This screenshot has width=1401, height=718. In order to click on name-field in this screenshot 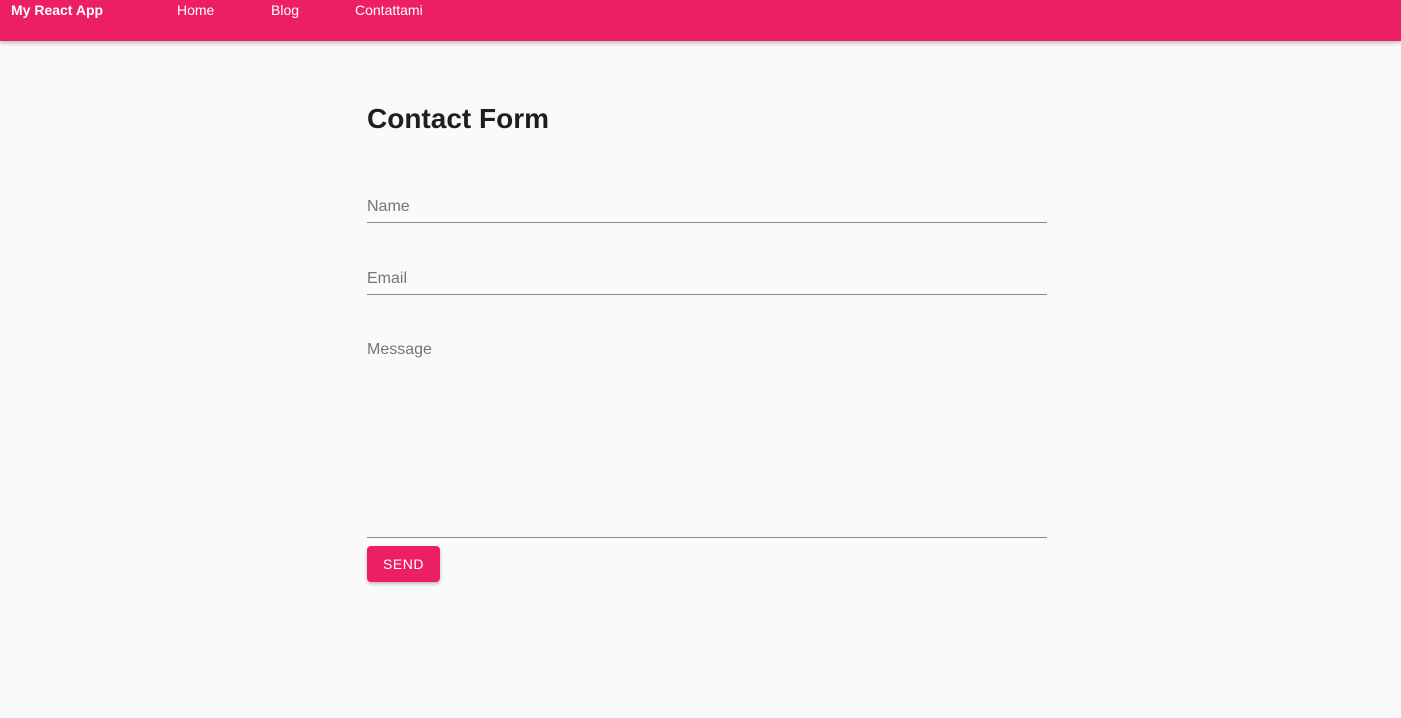, I will do `click(707, 209)`.